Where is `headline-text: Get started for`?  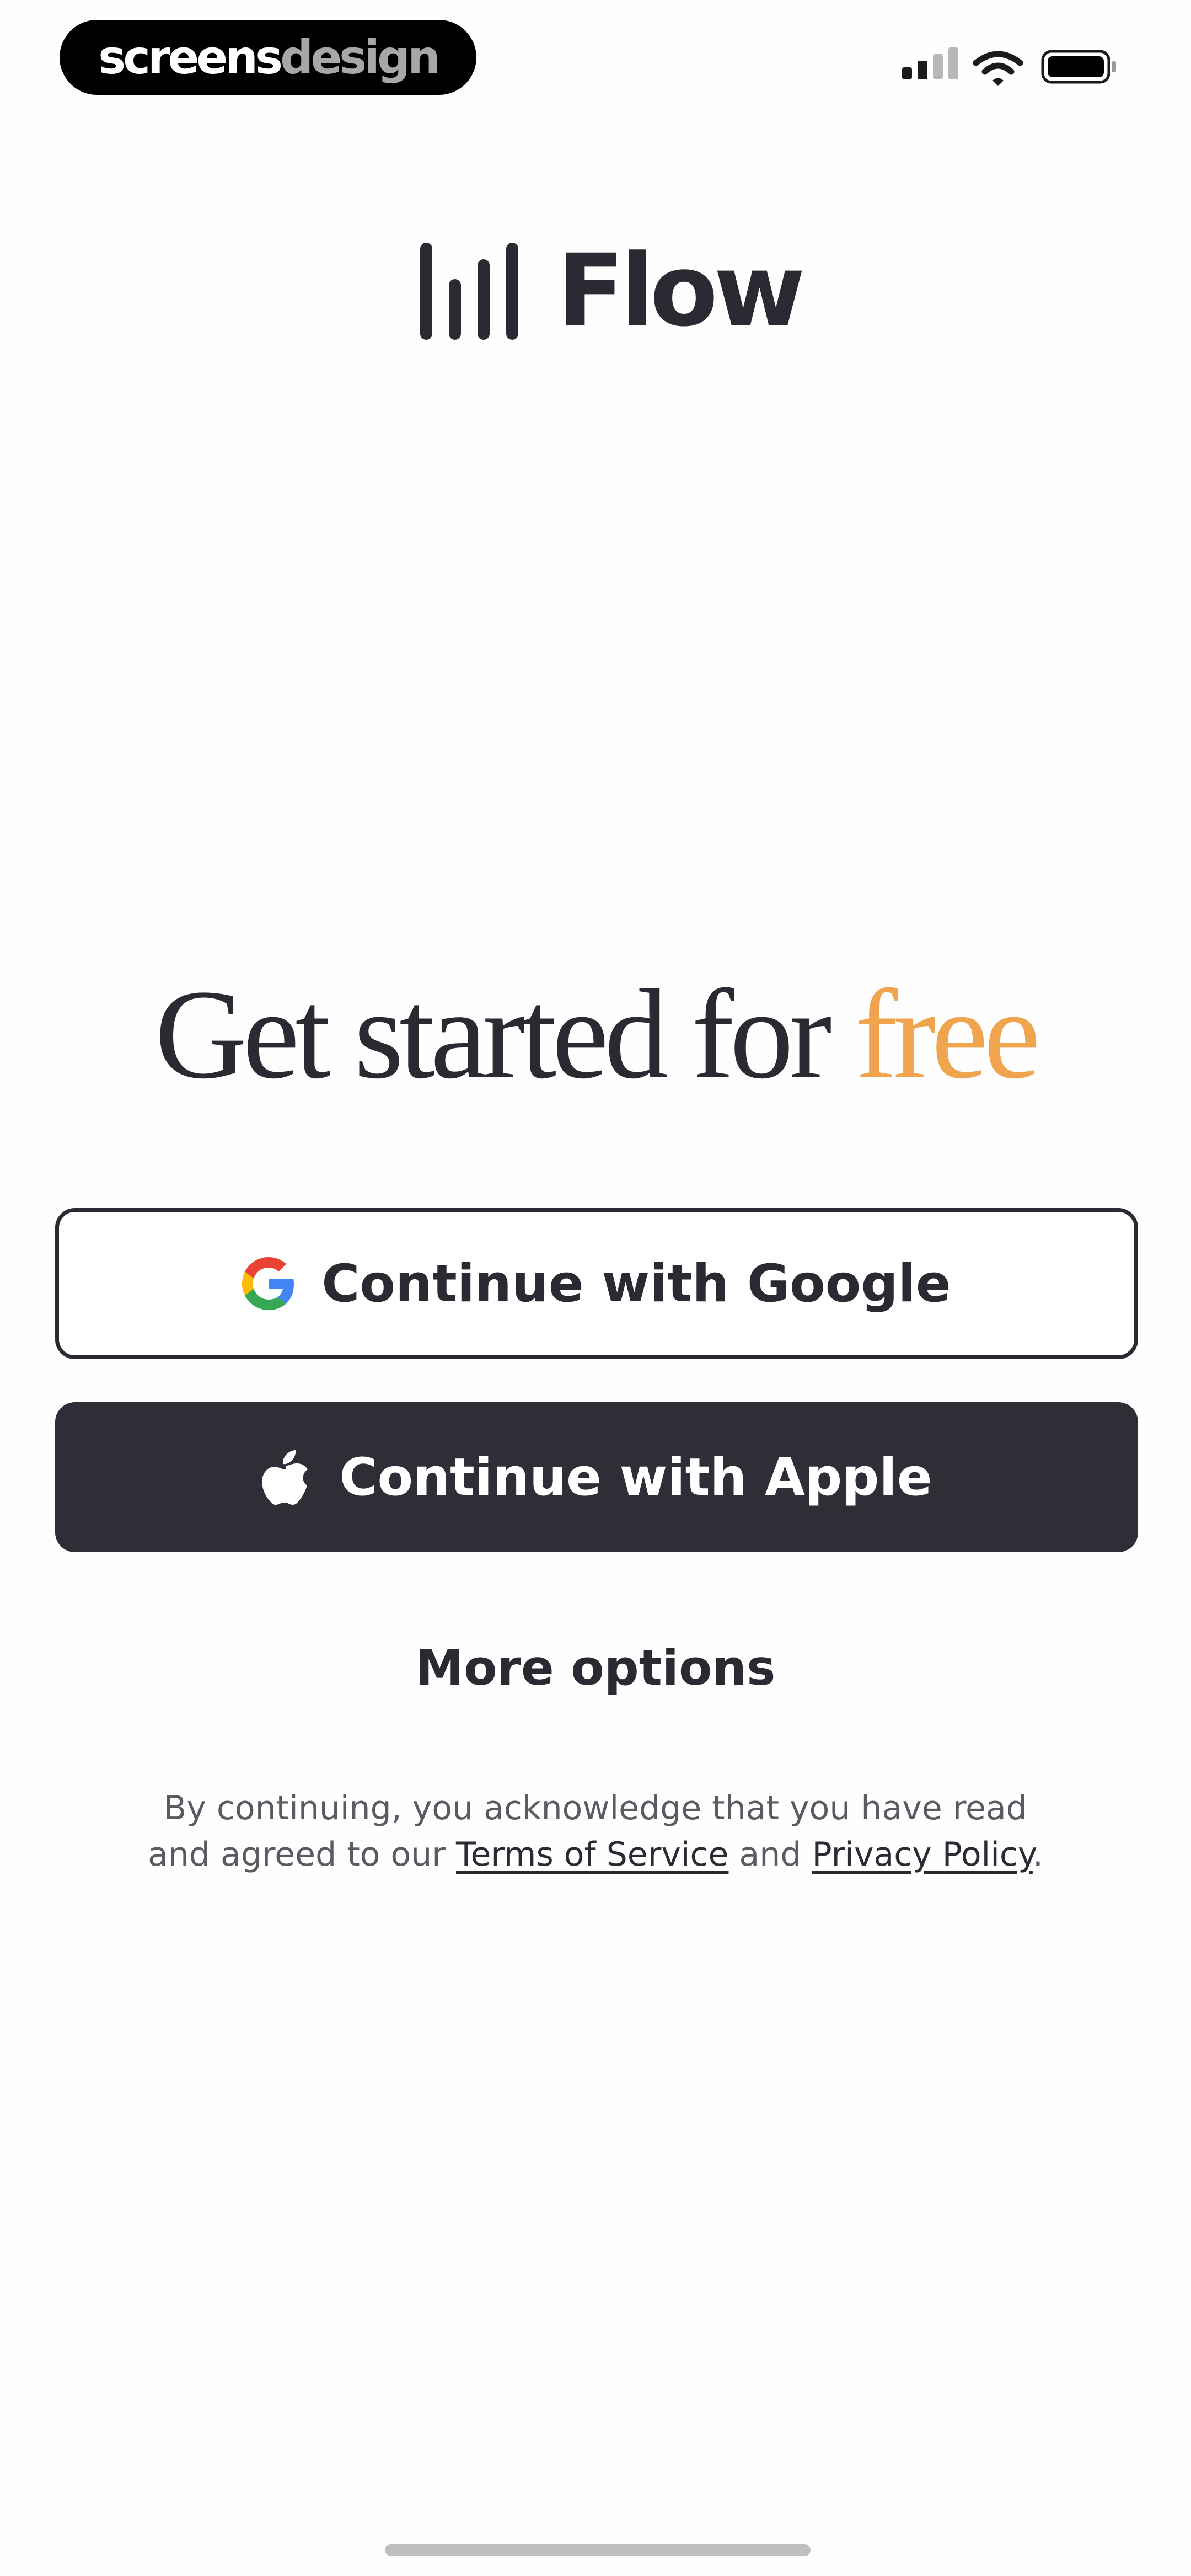 headline-text: Get started for is located at coordinates (504, 1034).